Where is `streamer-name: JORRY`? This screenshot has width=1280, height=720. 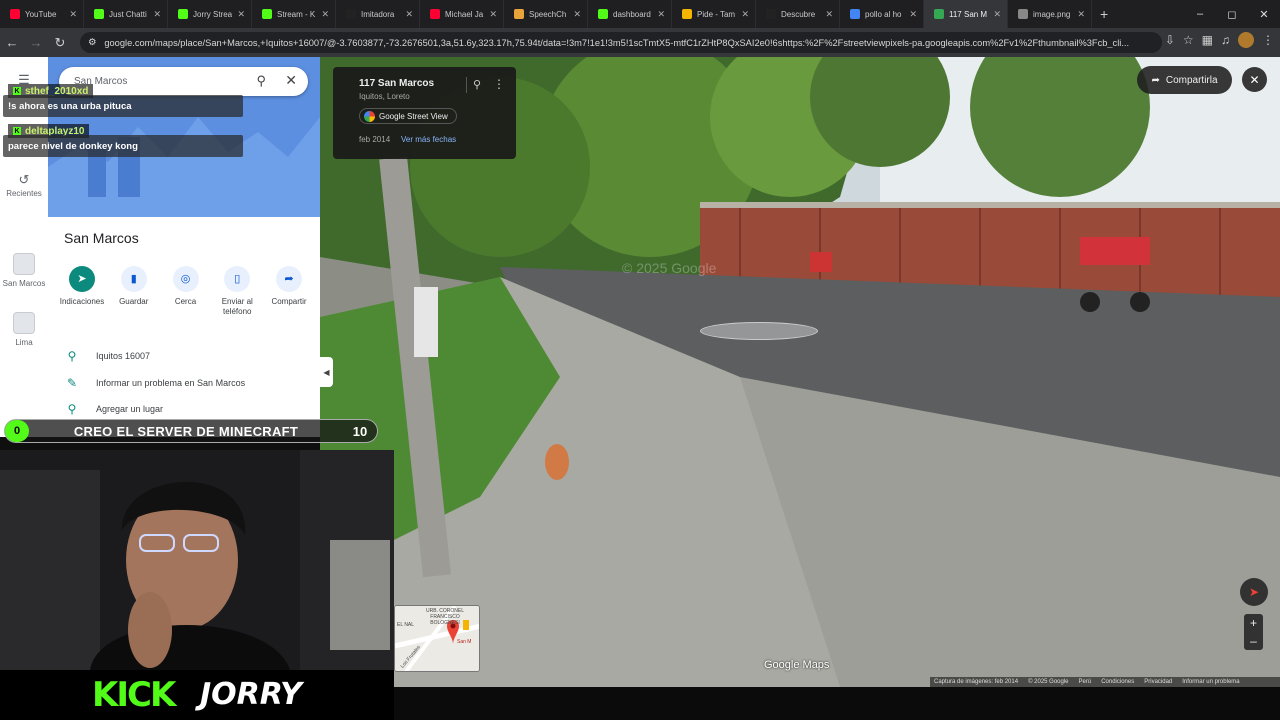
streamer-name: JORRY is located at coordinates (251, 694).